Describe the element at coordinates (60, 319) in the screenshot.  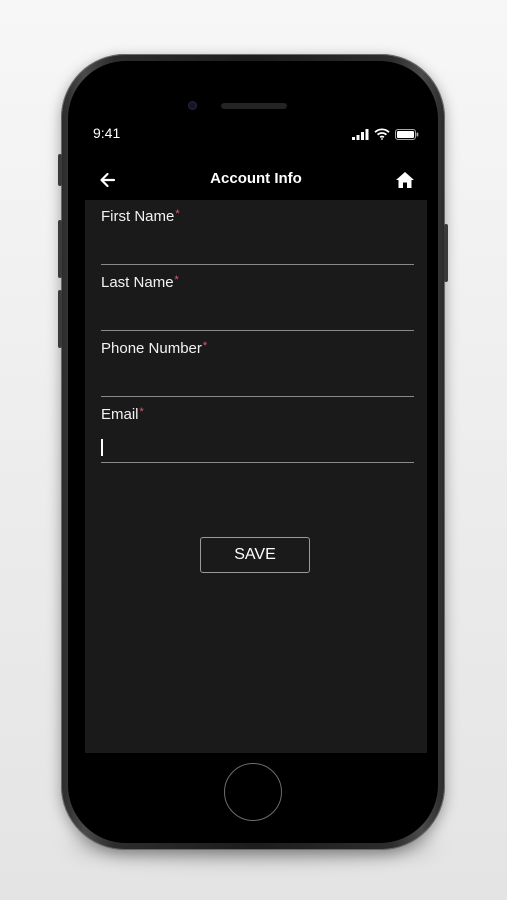
I see `volume-down-button` at that location.